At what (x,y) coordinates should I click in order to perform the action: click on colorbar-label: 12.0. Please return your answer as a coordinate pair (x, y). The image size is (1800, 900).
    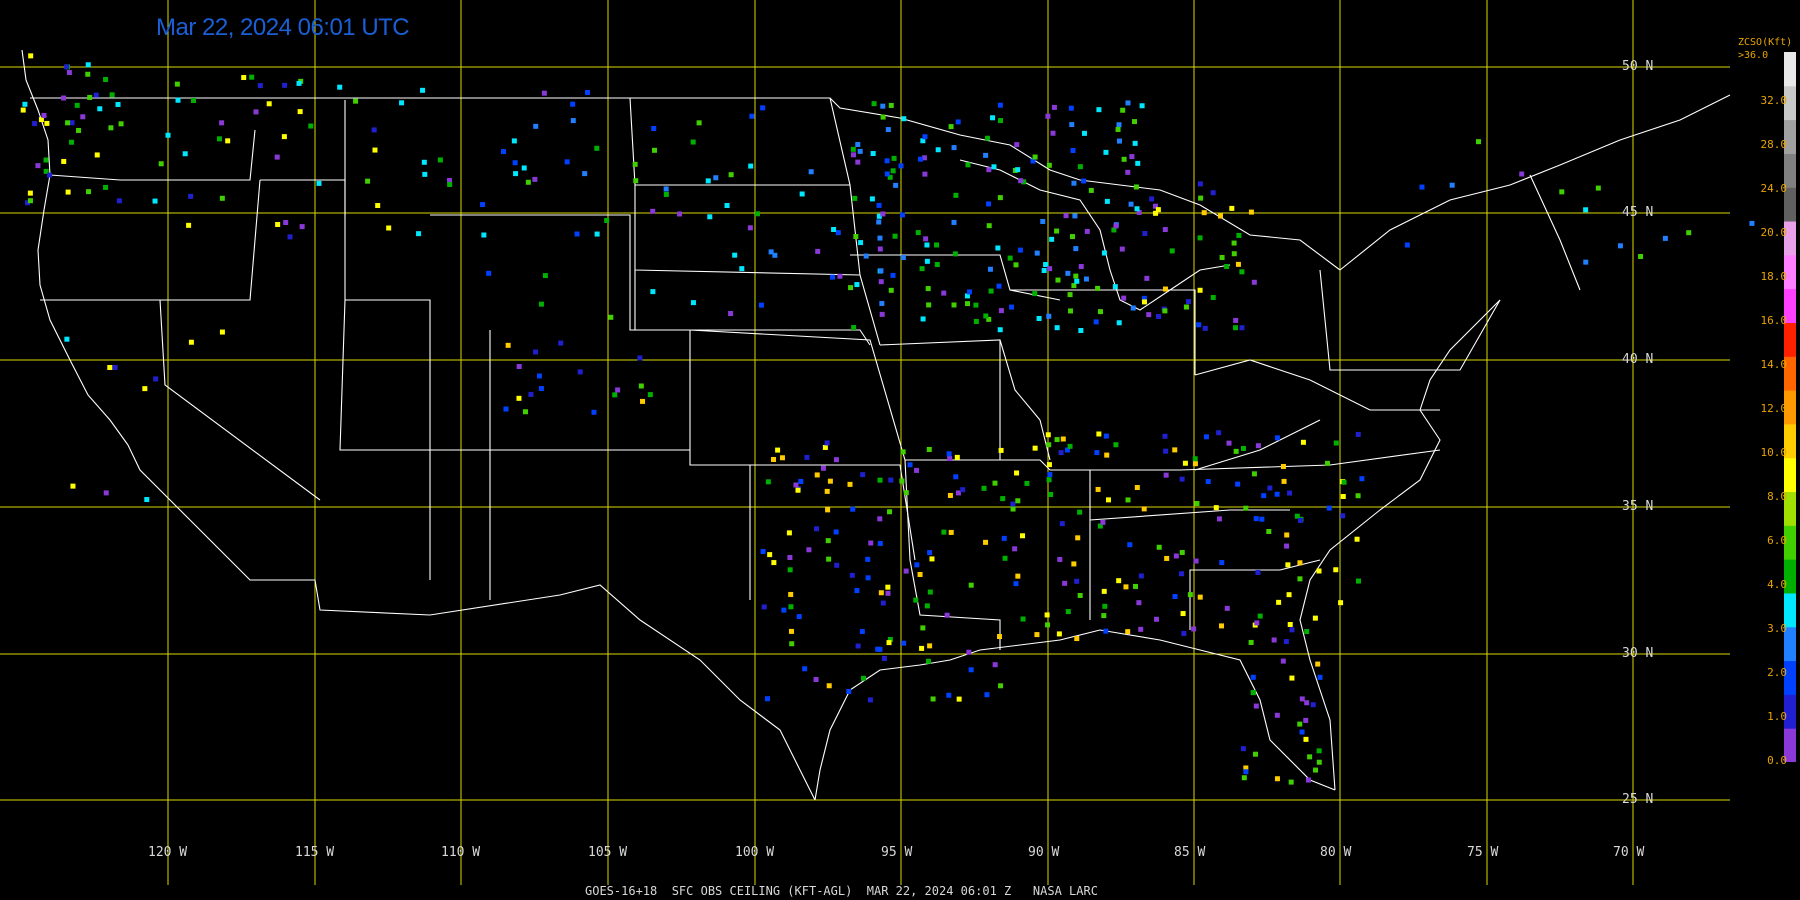
    Looking at the image, I should click on (1774, 408).